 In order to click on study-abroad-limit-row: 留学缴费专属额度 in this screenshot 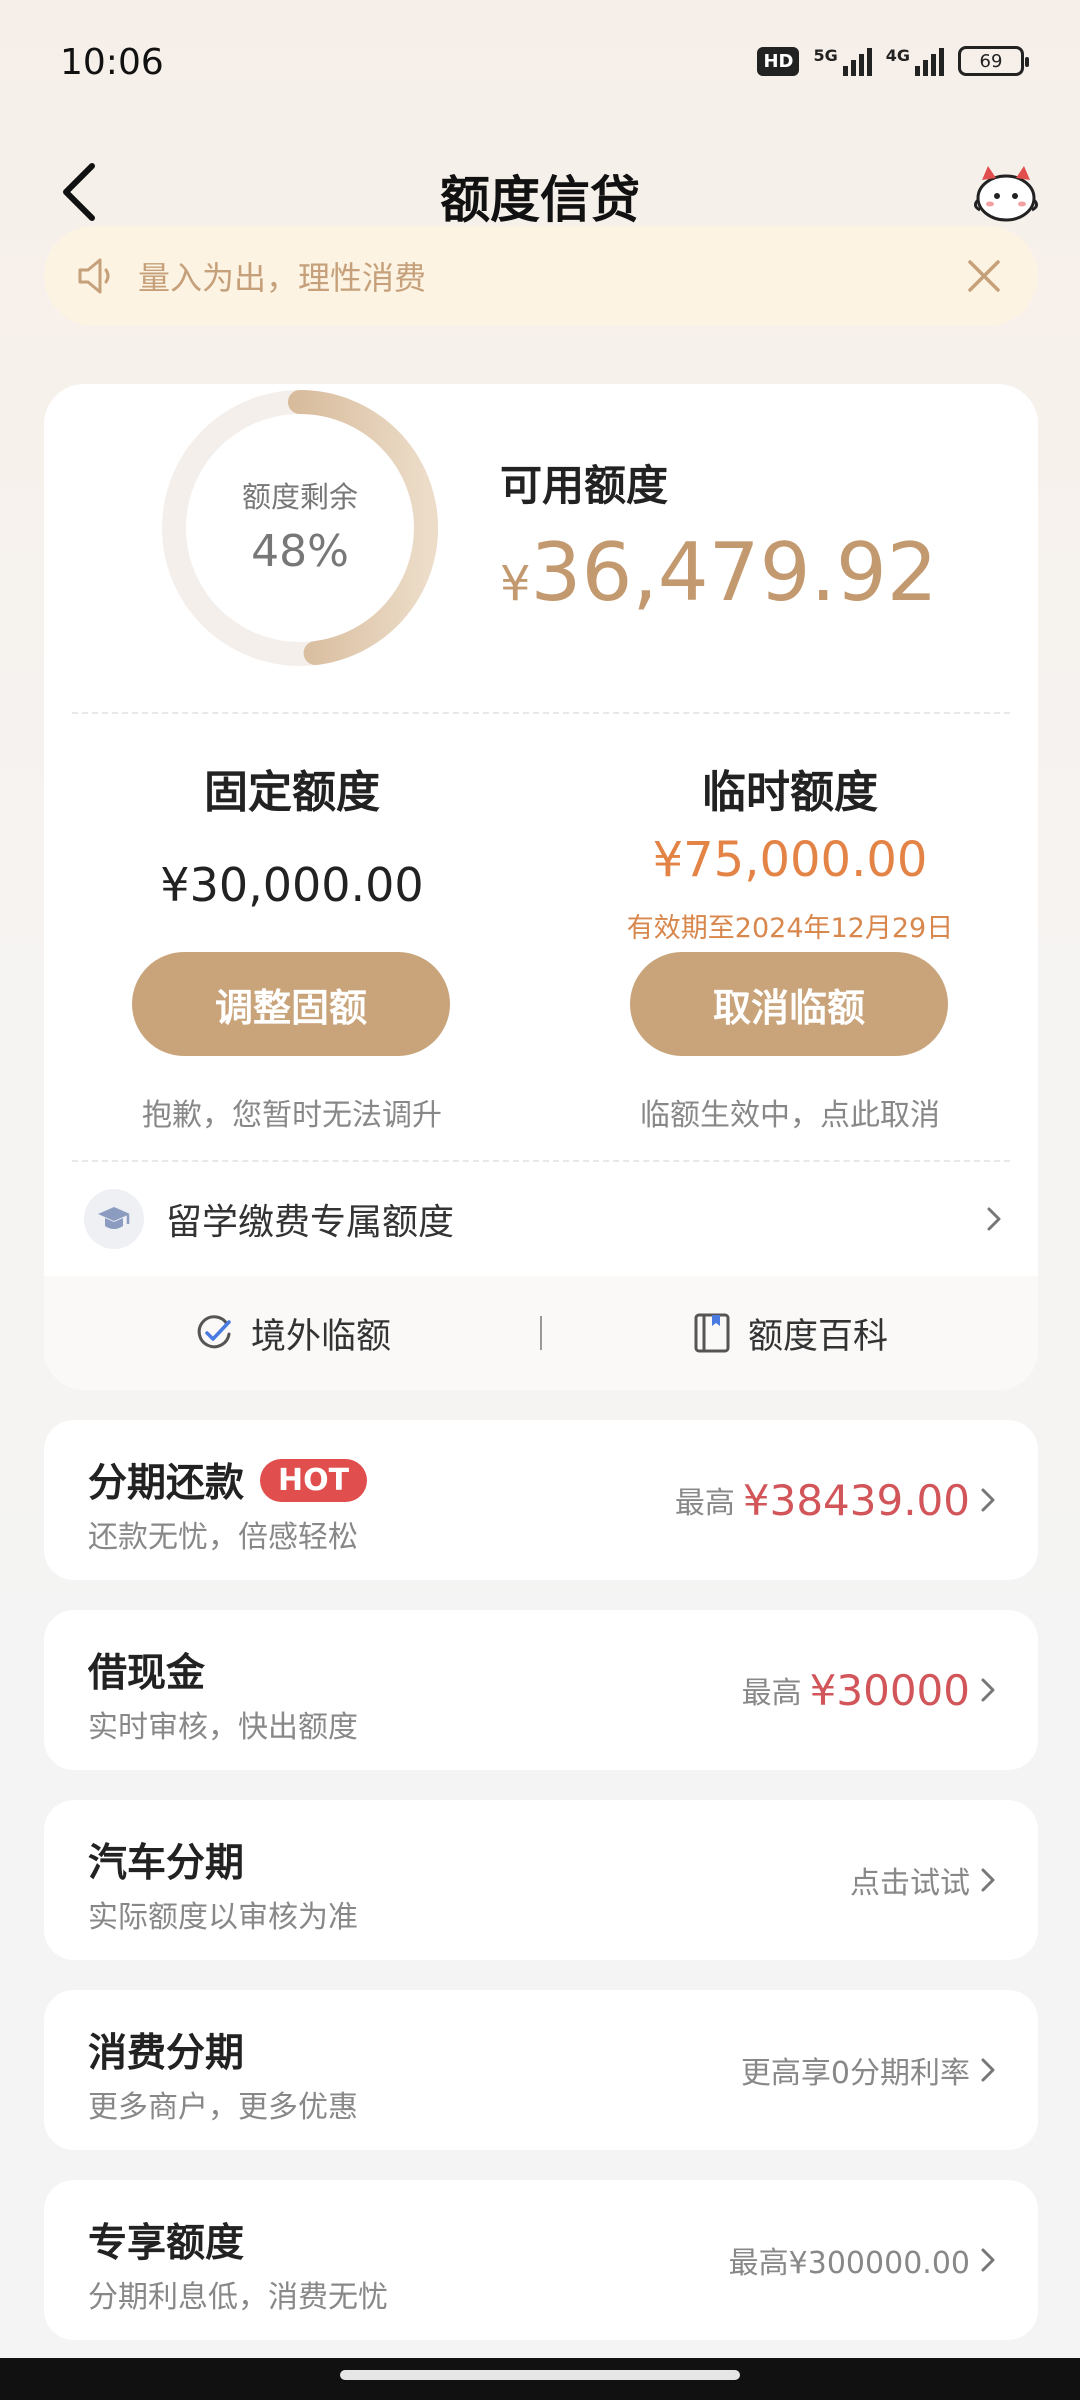, I will do `click(544, 1219)`.